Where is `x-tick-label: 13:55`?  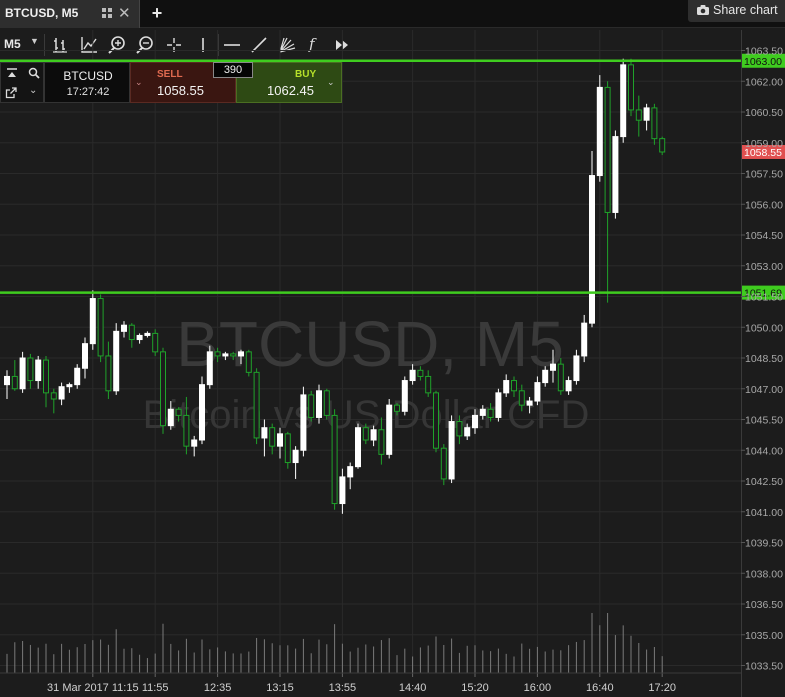
x-tick-label: 13:55 is located at coordinates (343, 688).